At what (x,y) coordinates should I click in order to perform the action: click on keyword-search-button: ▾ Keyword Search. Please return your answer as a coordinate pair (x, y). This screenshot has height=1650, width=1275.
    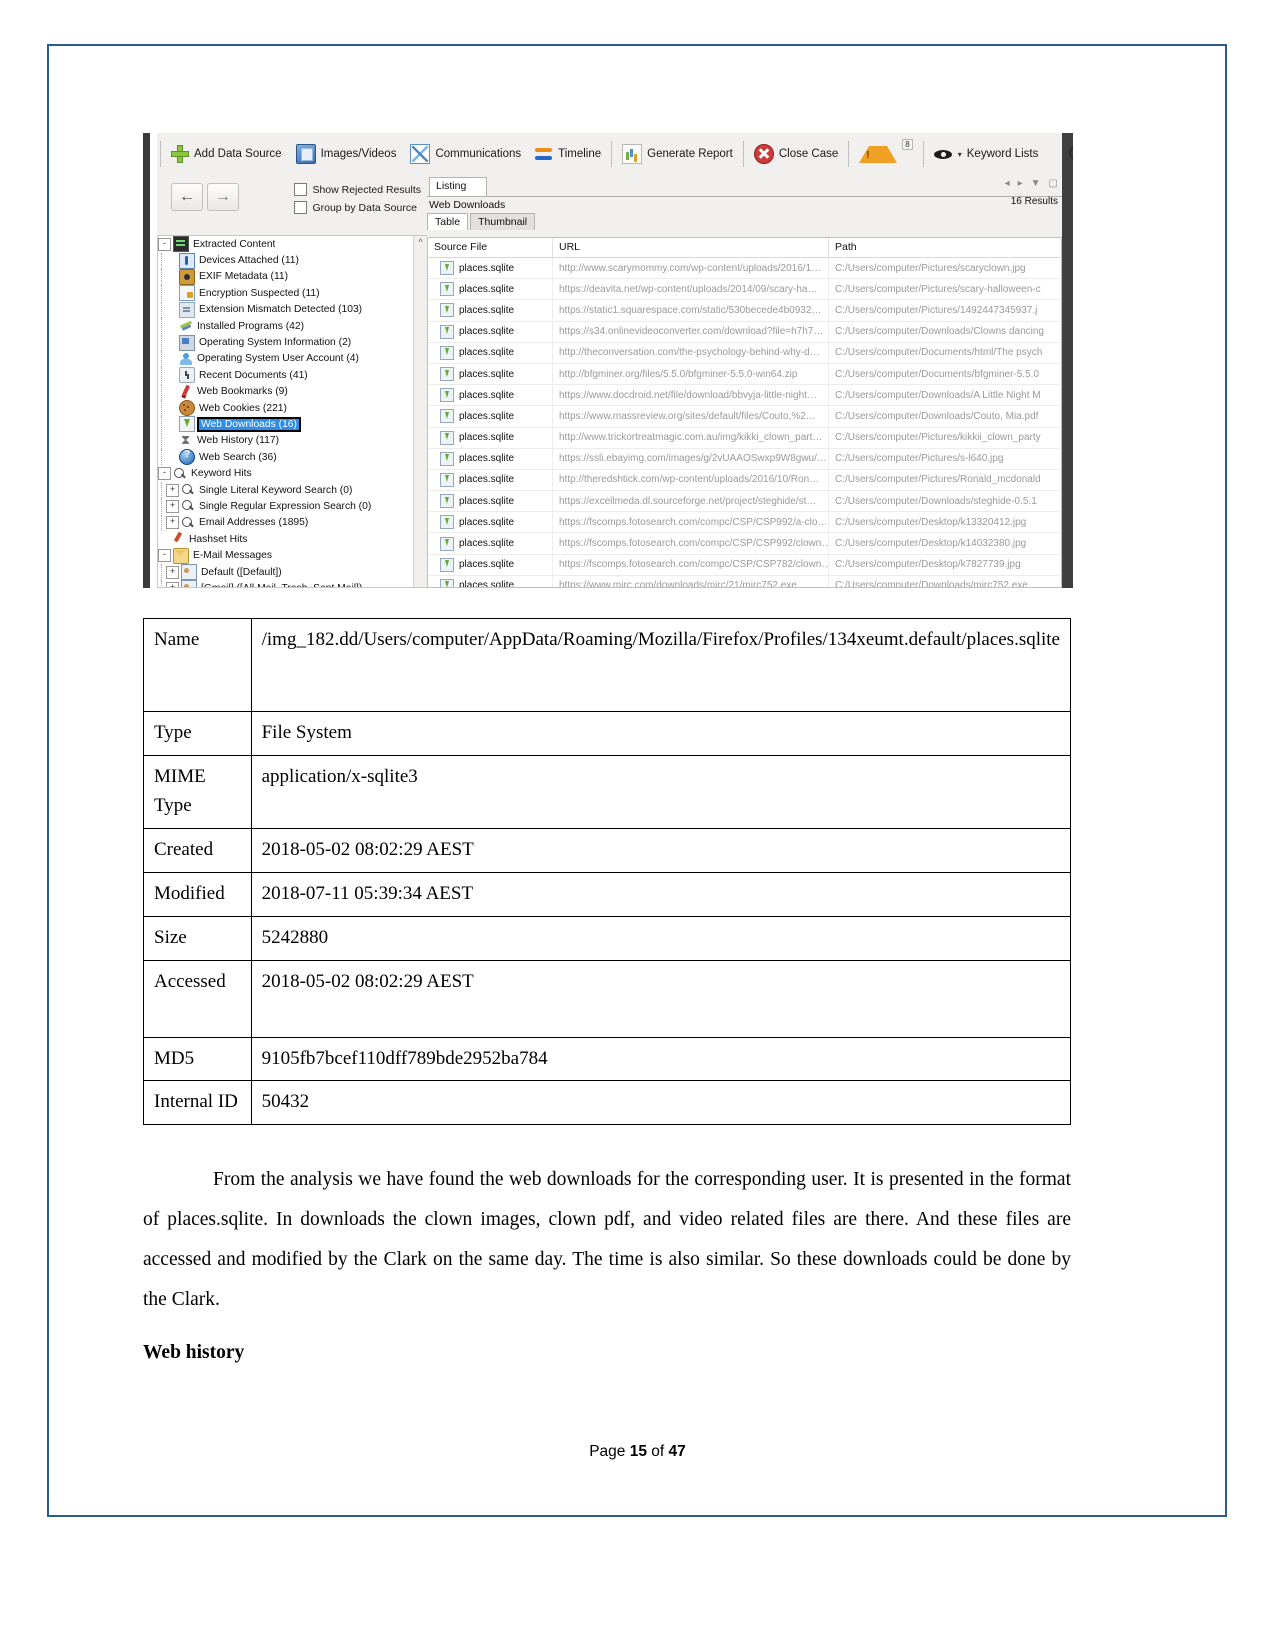
    Looking at the image, I should click on (1067, 154).